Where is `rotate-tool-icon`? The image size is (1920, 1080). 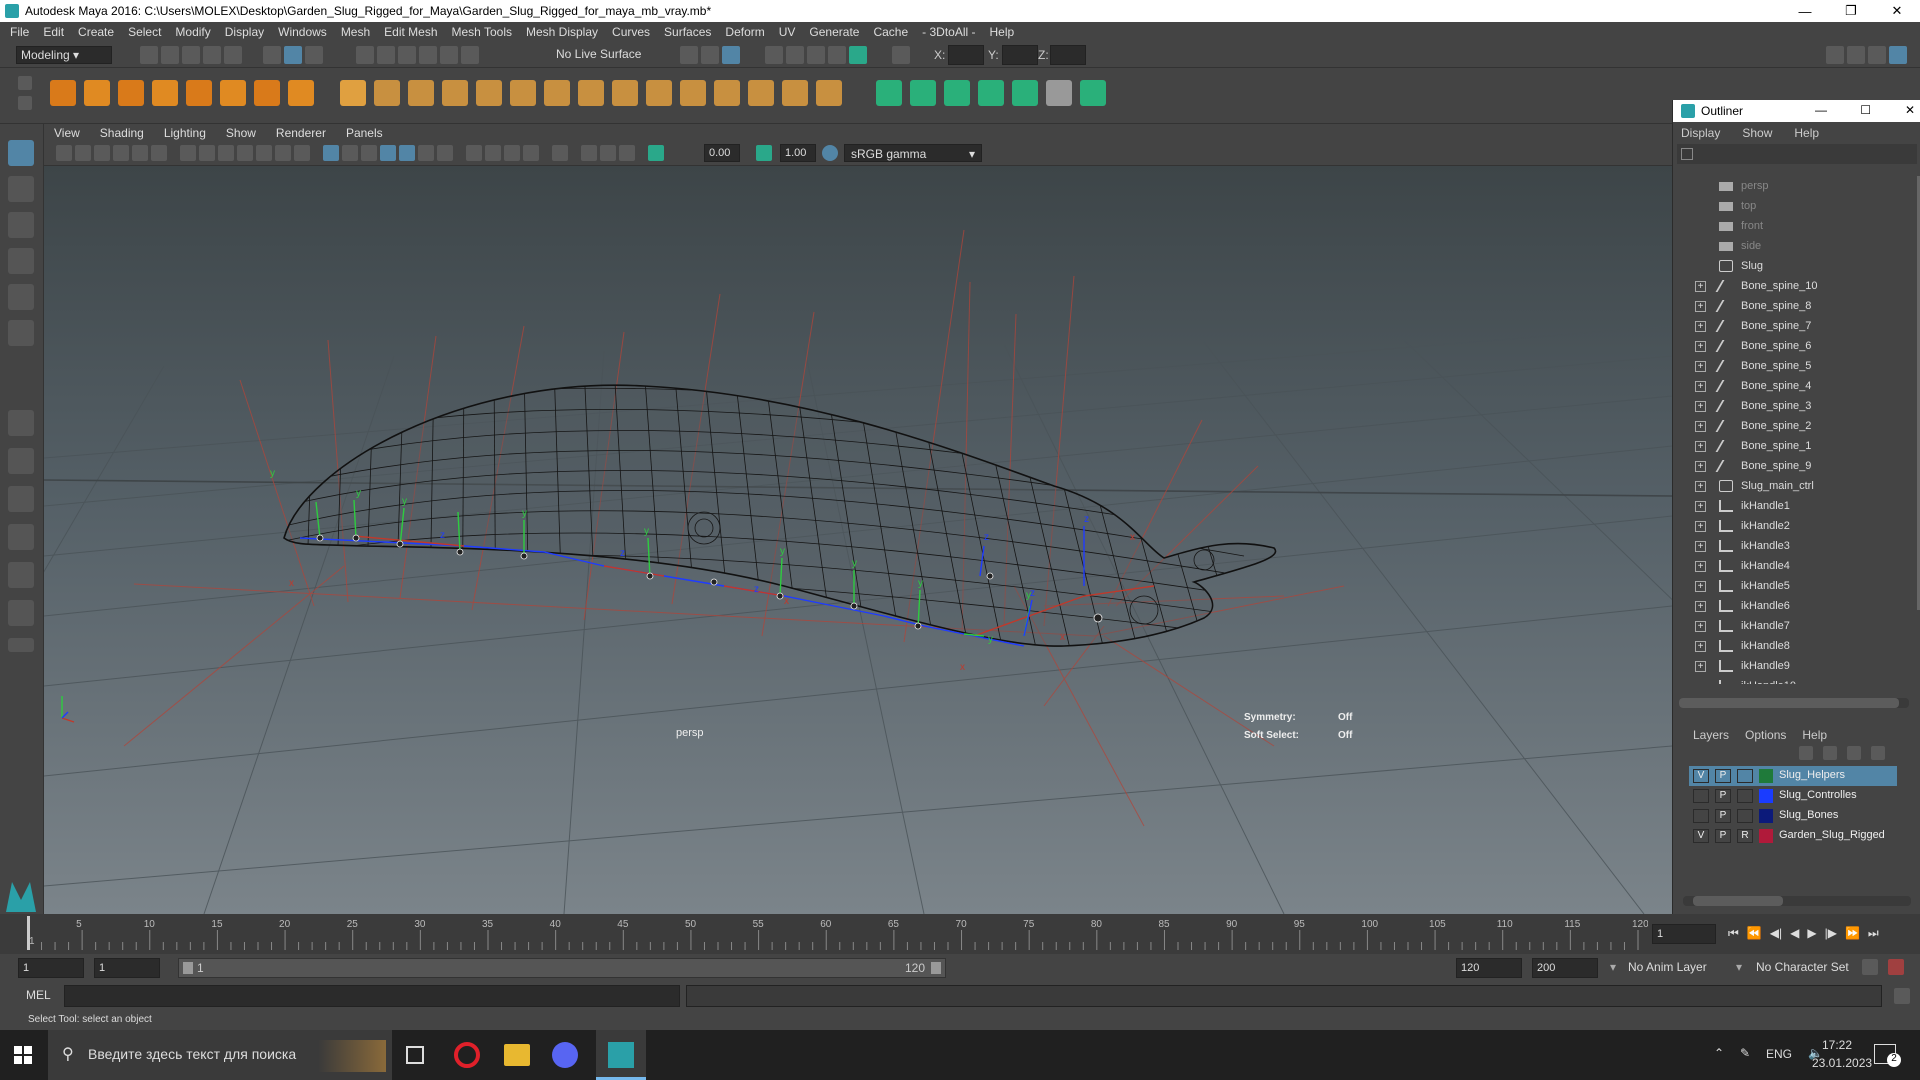
rotate-tool-icon is located at coordinates (21, 297).